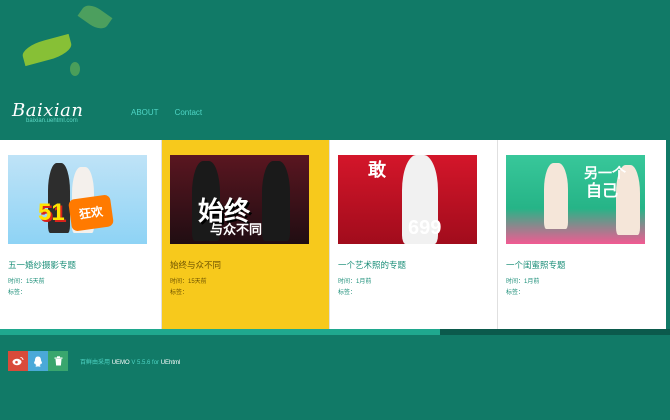 Image resolution: width=670 pixels, height=420 pixels. I want to click on site-logo: Baixian baixian.uehtml.com, so click(47, 112).